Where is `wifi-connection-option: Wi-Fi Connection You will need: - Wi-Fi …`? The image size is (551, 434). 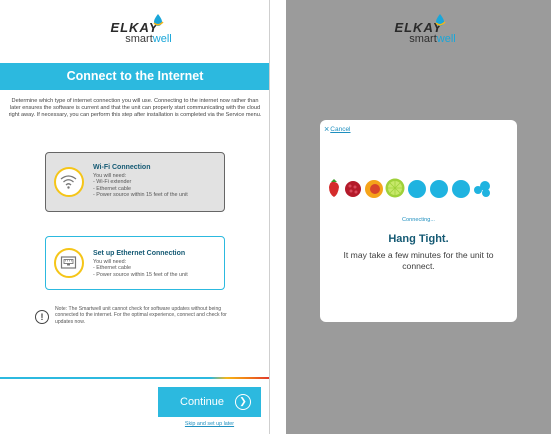
wifi-connection-option: Wi-Fi Connection You will need: - Wi-Fi … is located at coordinates (135, 182).